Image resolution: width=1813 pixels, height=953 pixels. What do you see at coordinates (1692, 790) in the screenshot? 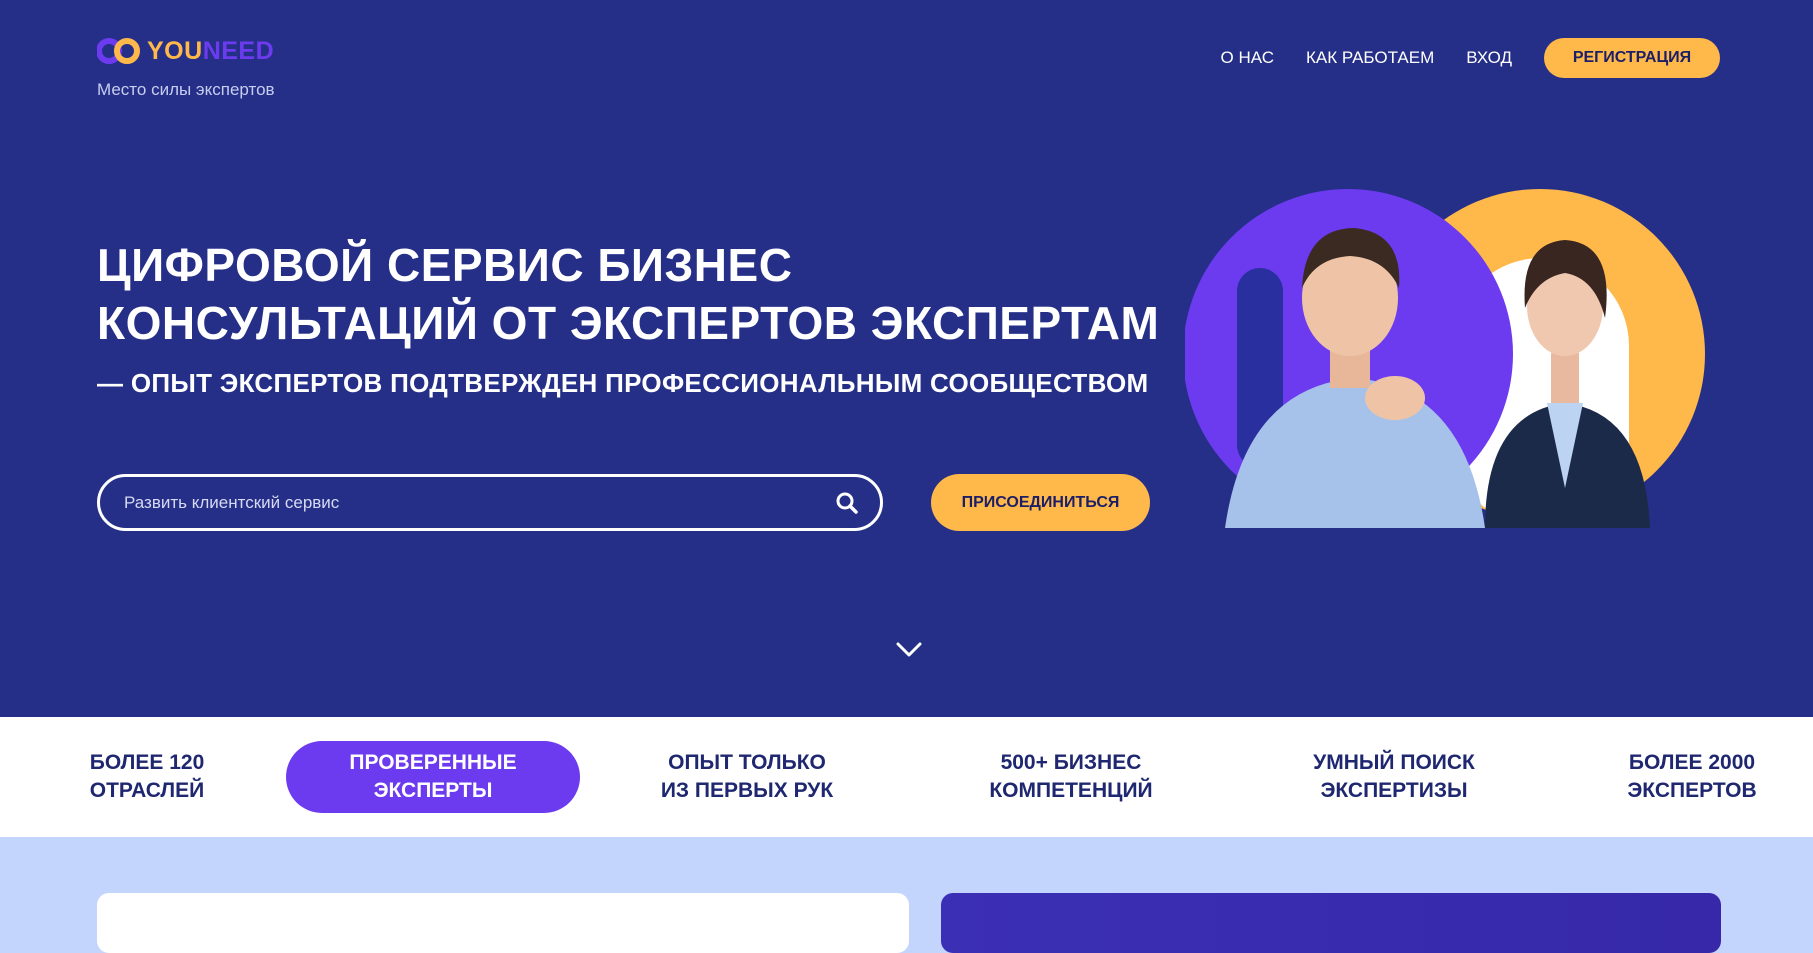
I see `feature-line: ЭКСПЕРТОВ` at bounding box center [1692, 790].